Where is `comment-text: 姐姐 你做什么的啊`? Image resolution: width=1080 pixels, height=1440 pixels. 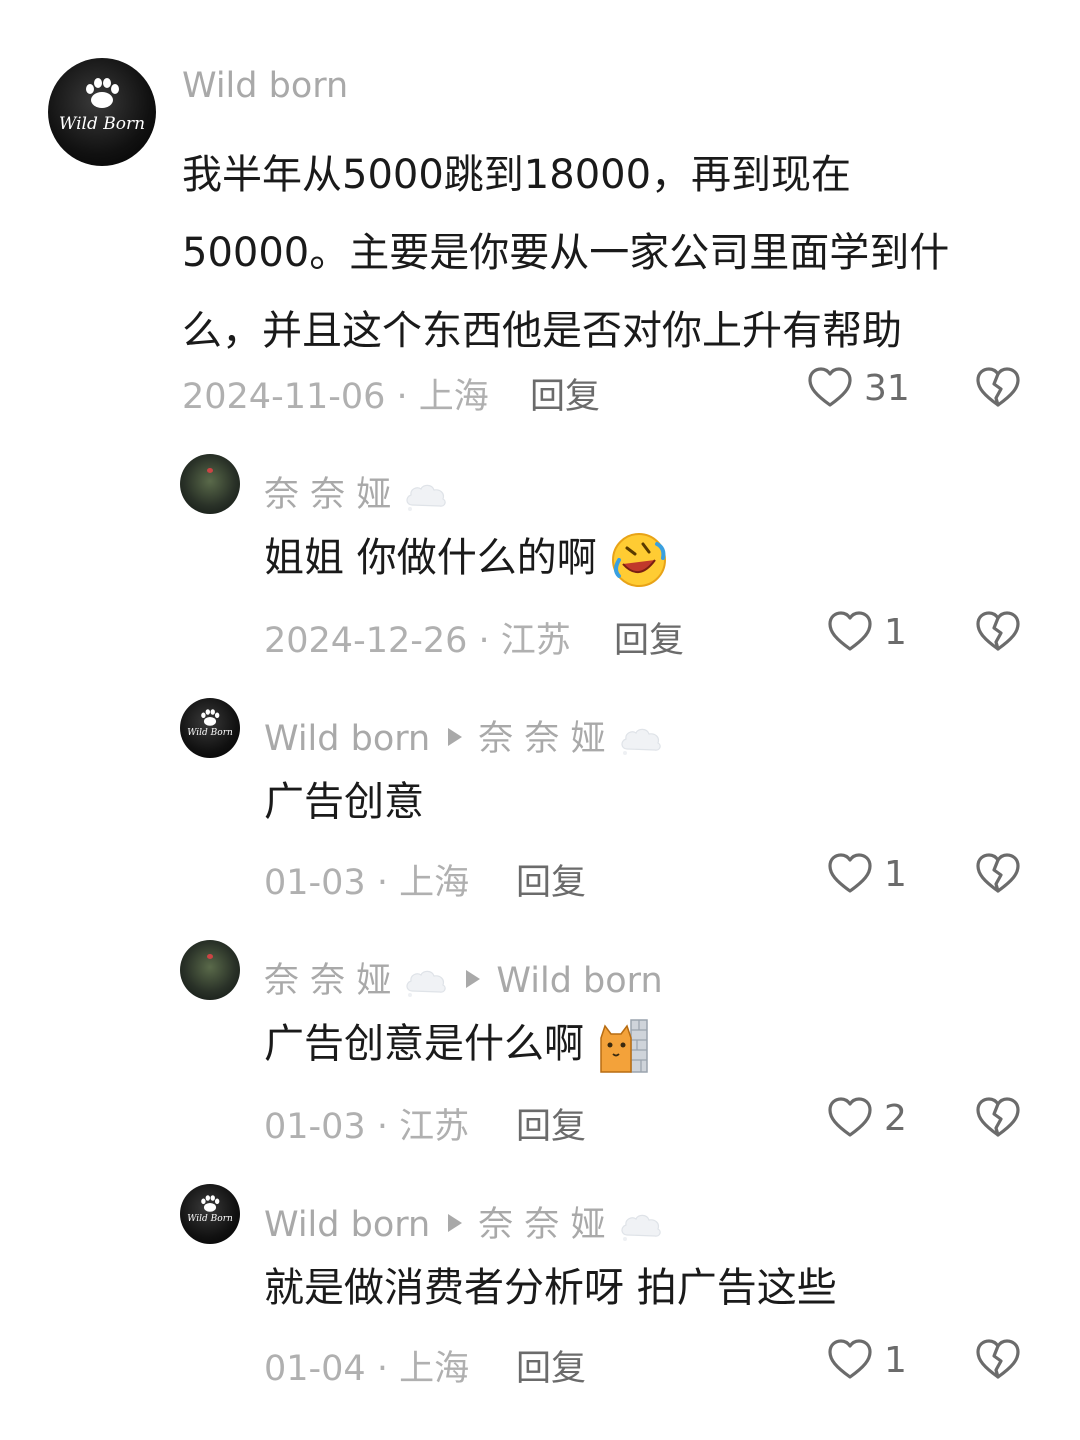
comment-text: 姐姐 你做什么的啊 is located at coordinates (466, 560).